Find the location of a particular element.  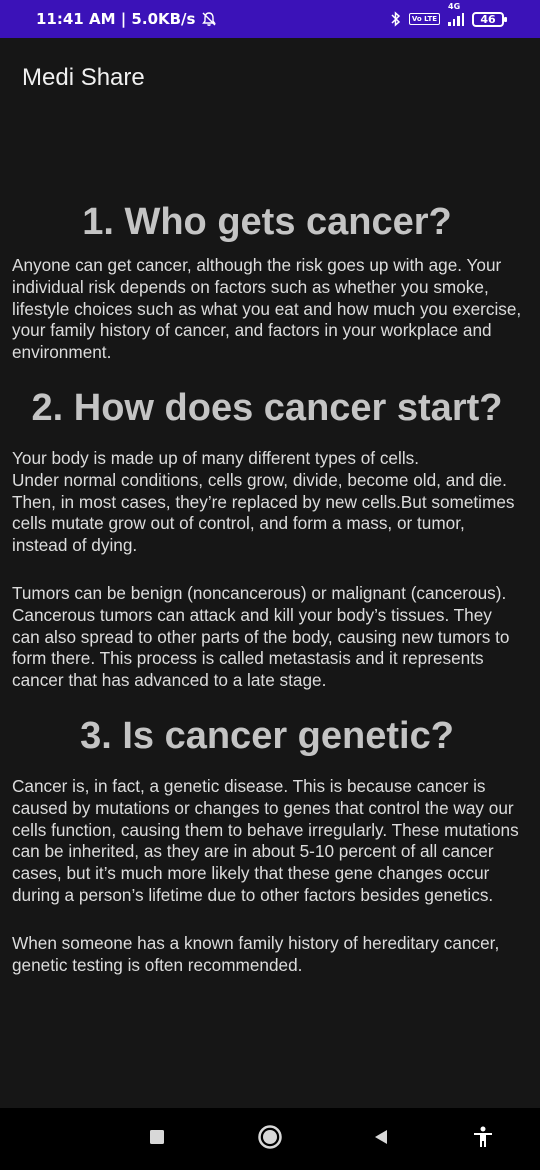

system-navigation-bar is located at coordinates (270, 1139).